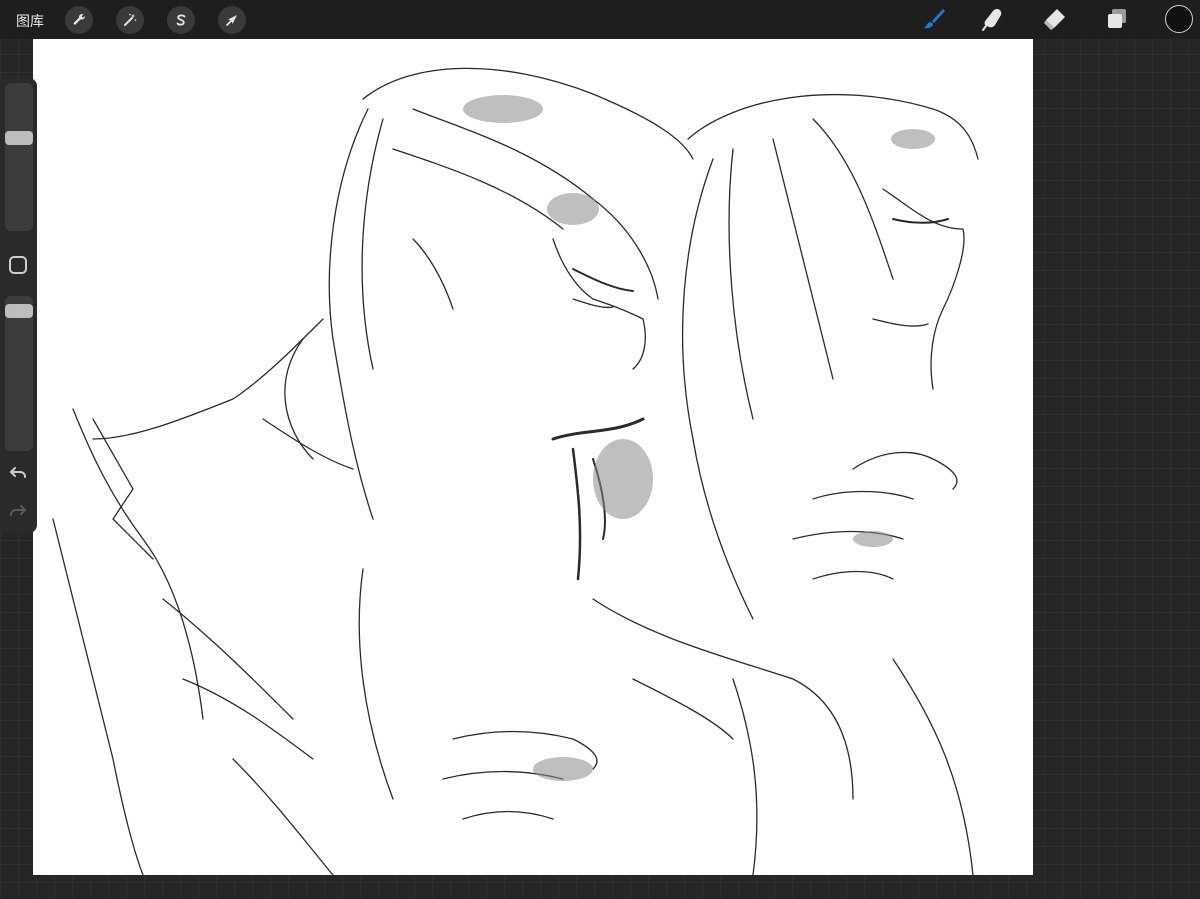 The image size is (1200, 899). Describe the element at coordinates (19, 311) in the screenshot. I see `opacity-thumb` at that location.